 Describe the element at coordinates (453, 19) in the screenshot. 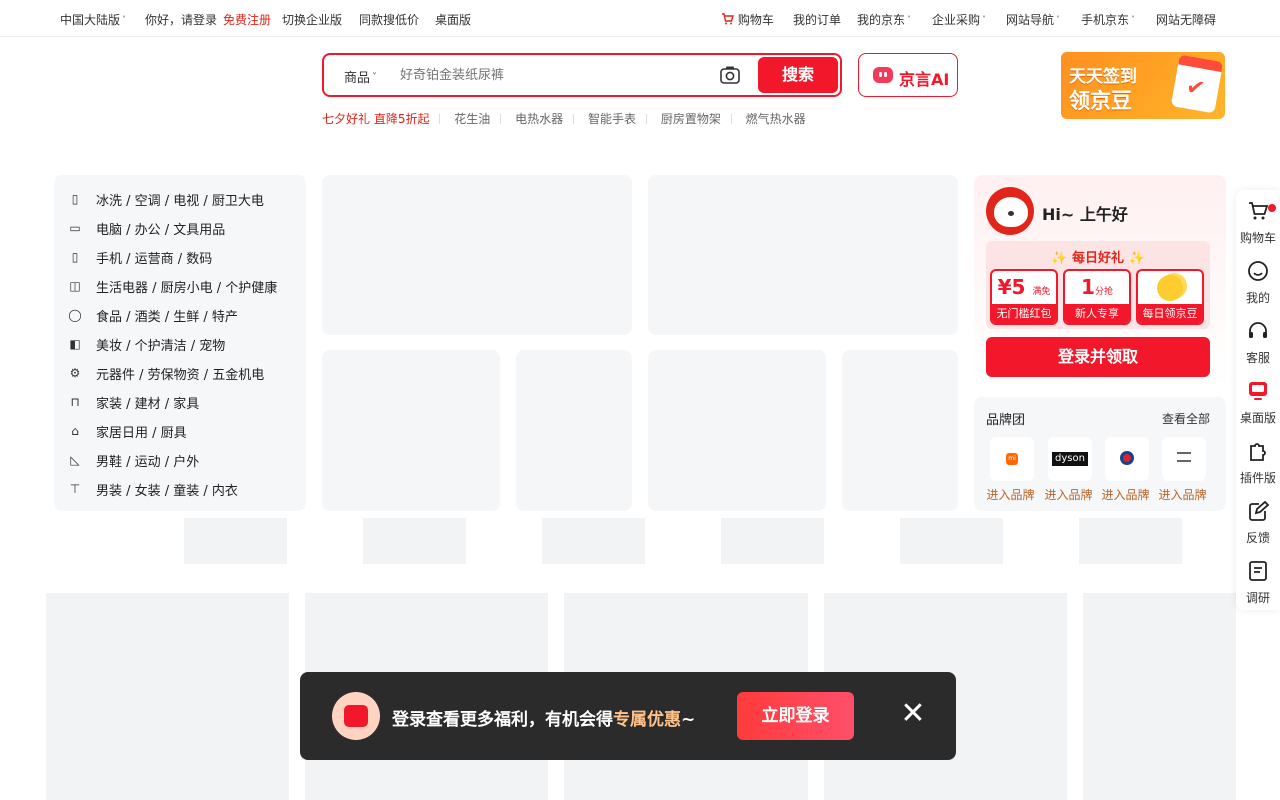

I see `desktop-link: 桌面版` at that location.